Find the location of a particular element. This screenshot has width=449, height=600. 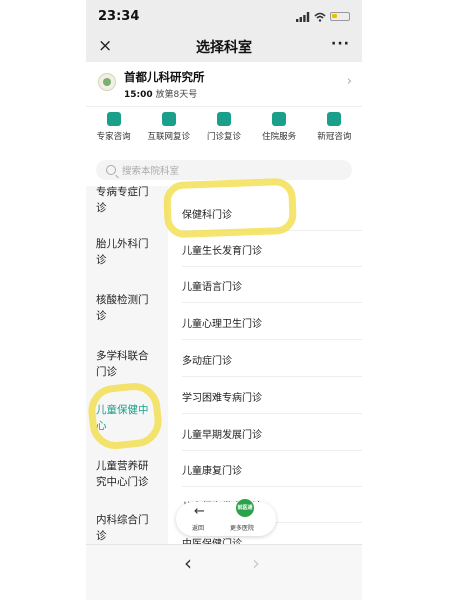

forward-arrow-icon: › is located at coordinates (256, 563).